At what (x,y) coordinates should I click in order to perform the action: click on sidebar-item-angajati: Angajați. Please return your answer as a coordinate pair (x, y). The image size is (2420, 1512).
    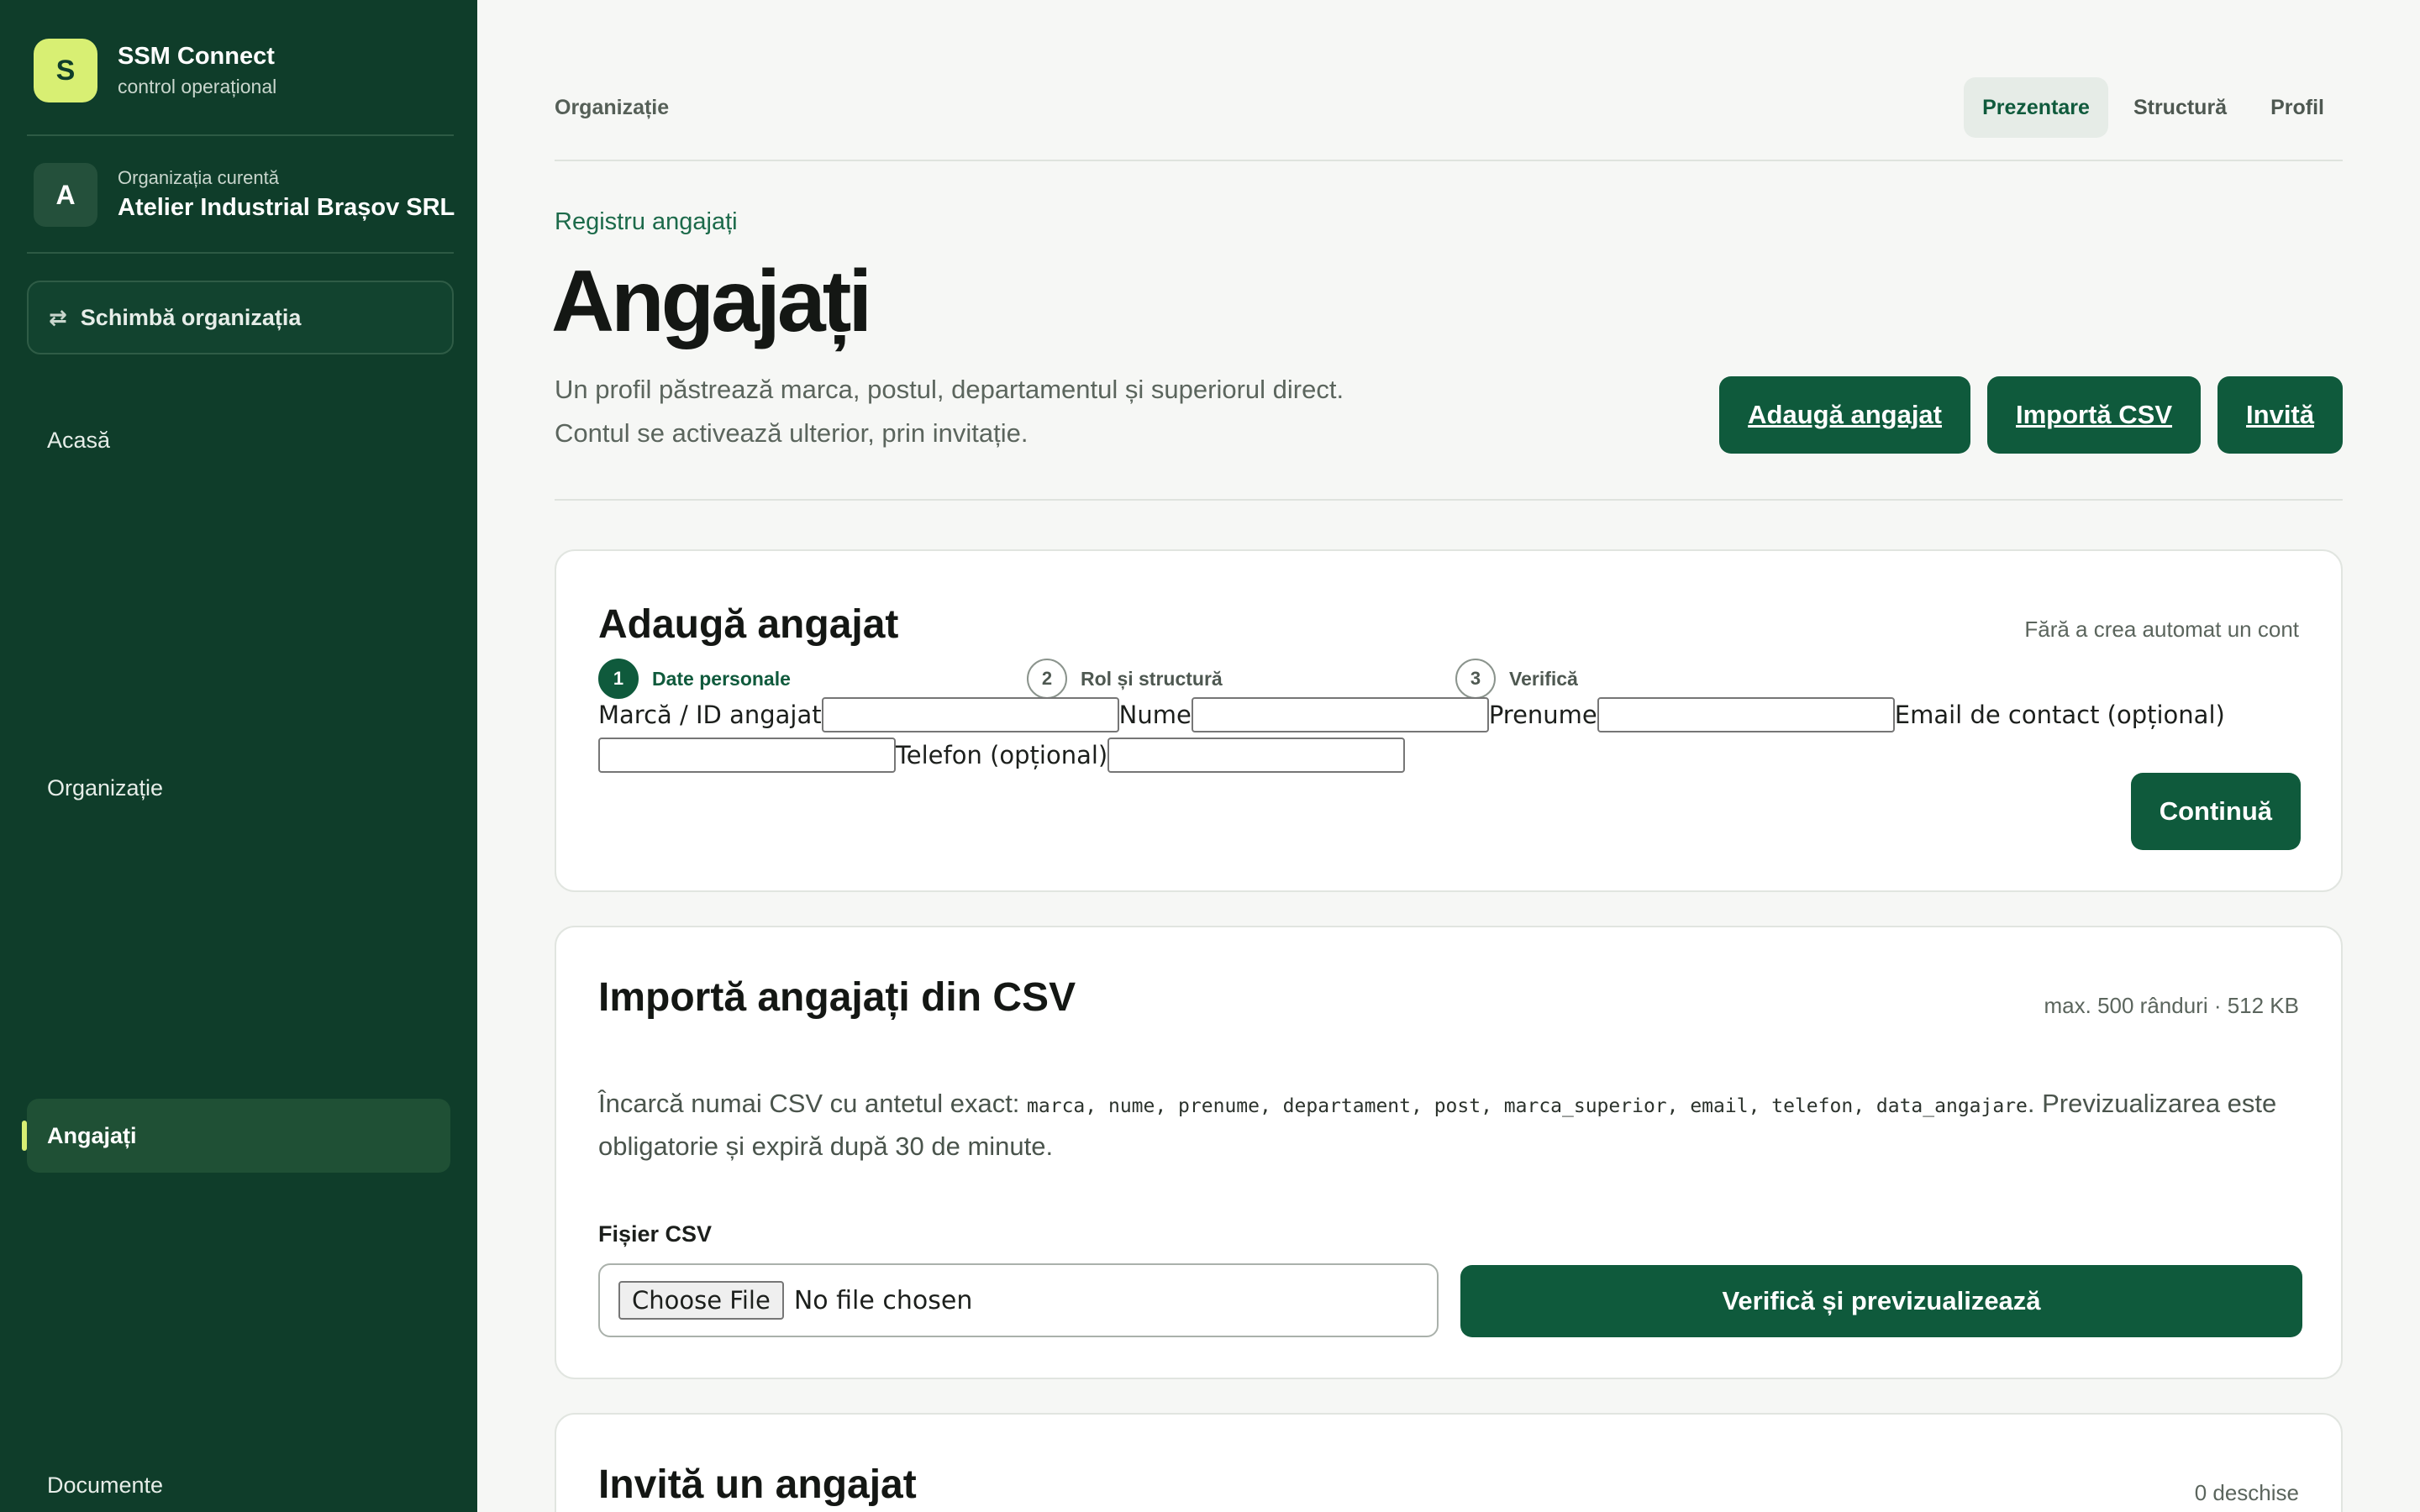
    Looking at the image, I should click on (236, 1136).